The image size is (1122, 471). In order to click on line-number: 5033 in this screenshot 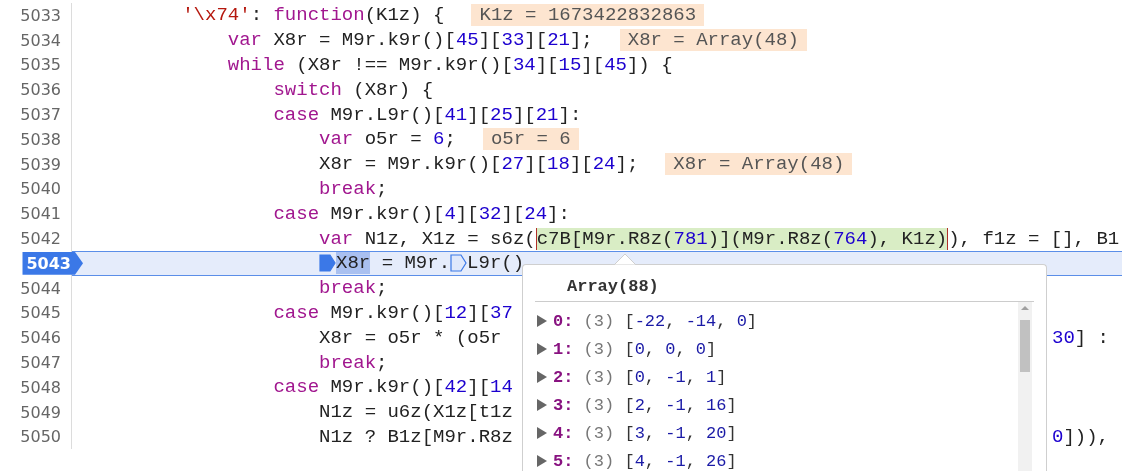, I will do `click(40, 15)`.